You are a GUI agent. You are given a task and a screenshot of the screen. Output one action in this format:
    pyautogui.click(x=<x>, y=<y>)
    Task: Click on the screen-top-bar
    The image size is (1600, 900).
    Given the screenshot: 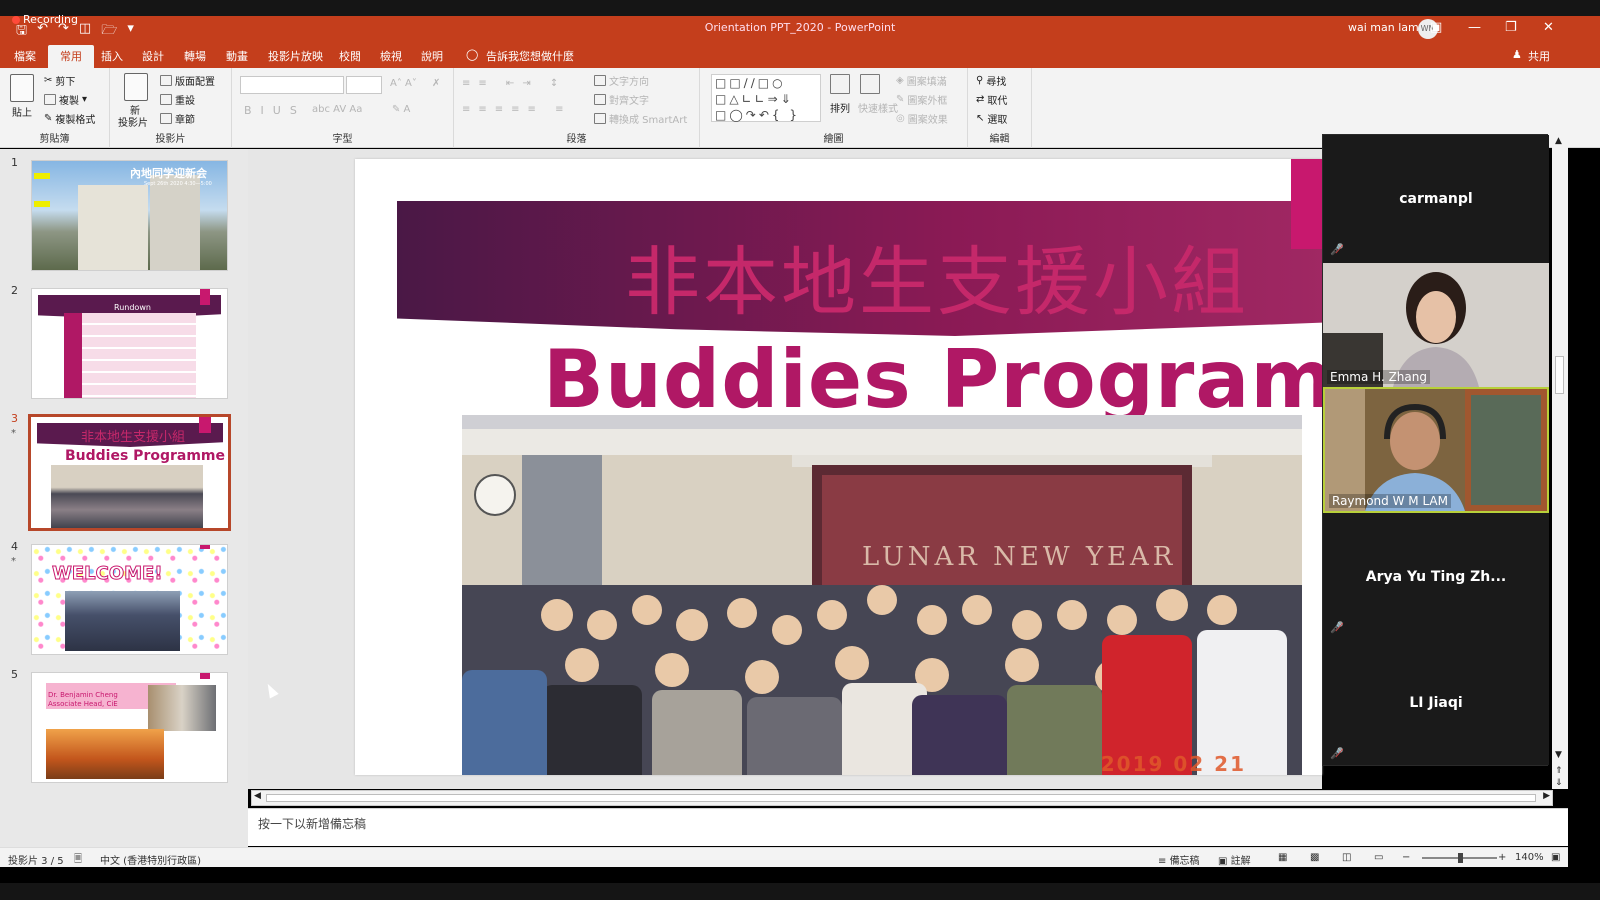 What is the action you would take?
    pyautogui.click(x=800, y=8)
    